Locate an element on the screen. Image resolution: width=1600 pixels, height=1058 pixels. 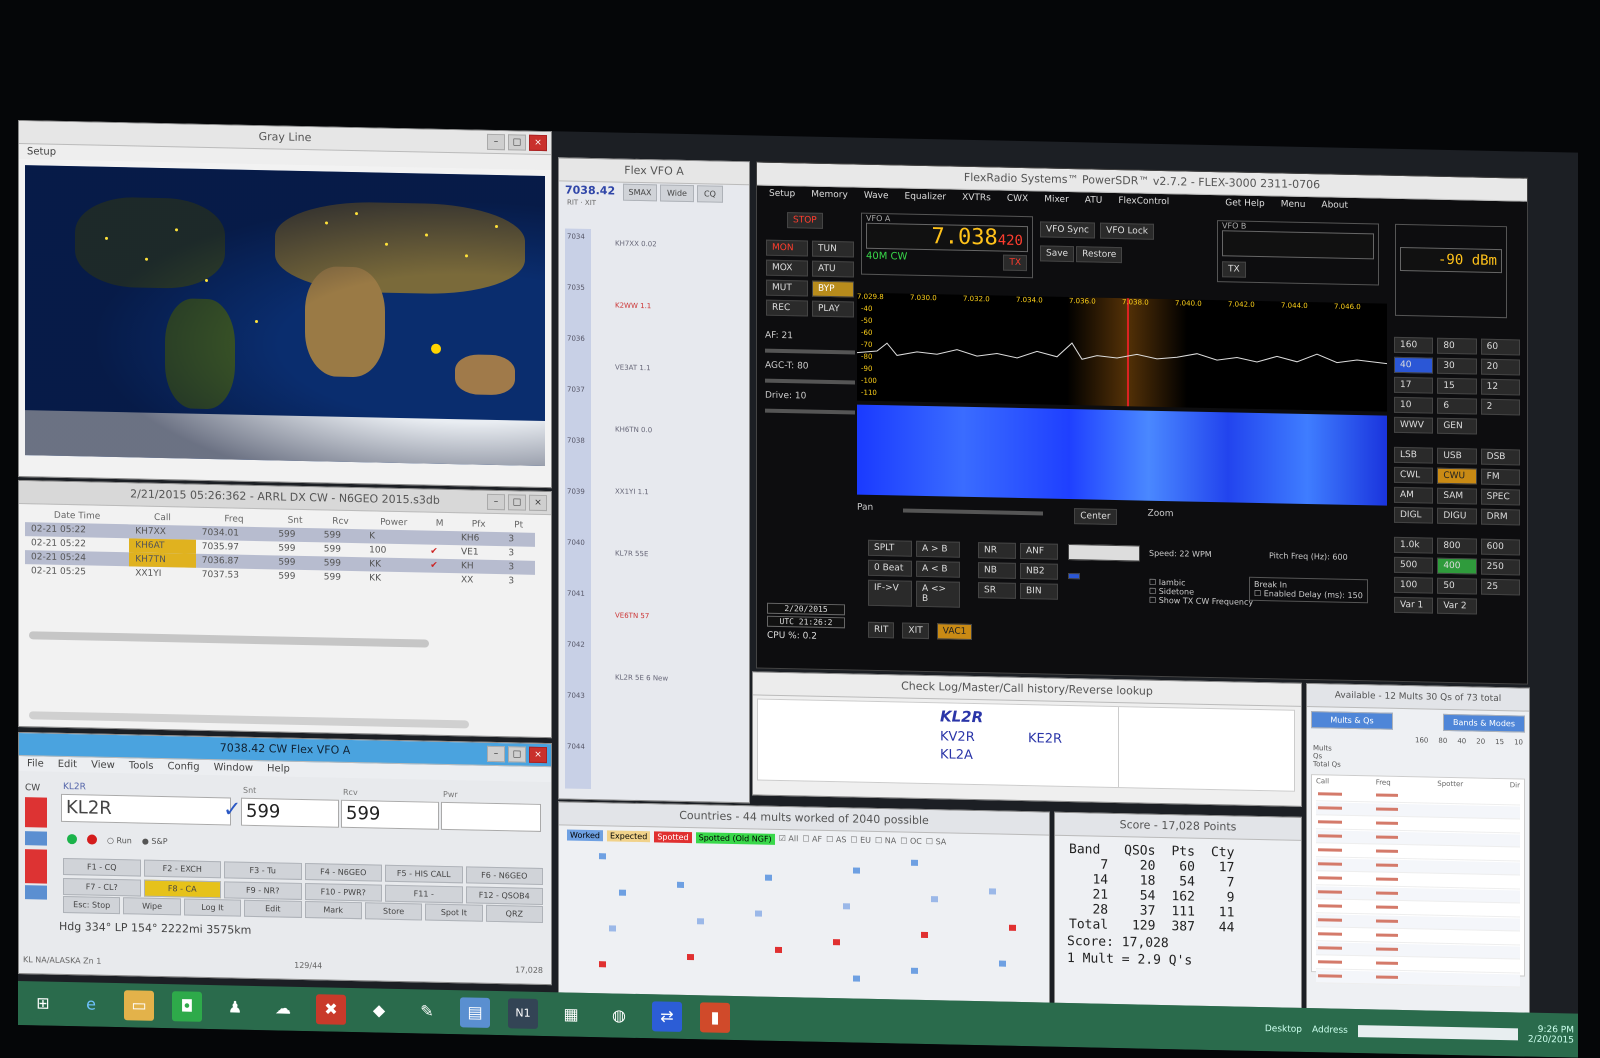
mode-lsb-button: LSB is located at coordinates (1414, 455).